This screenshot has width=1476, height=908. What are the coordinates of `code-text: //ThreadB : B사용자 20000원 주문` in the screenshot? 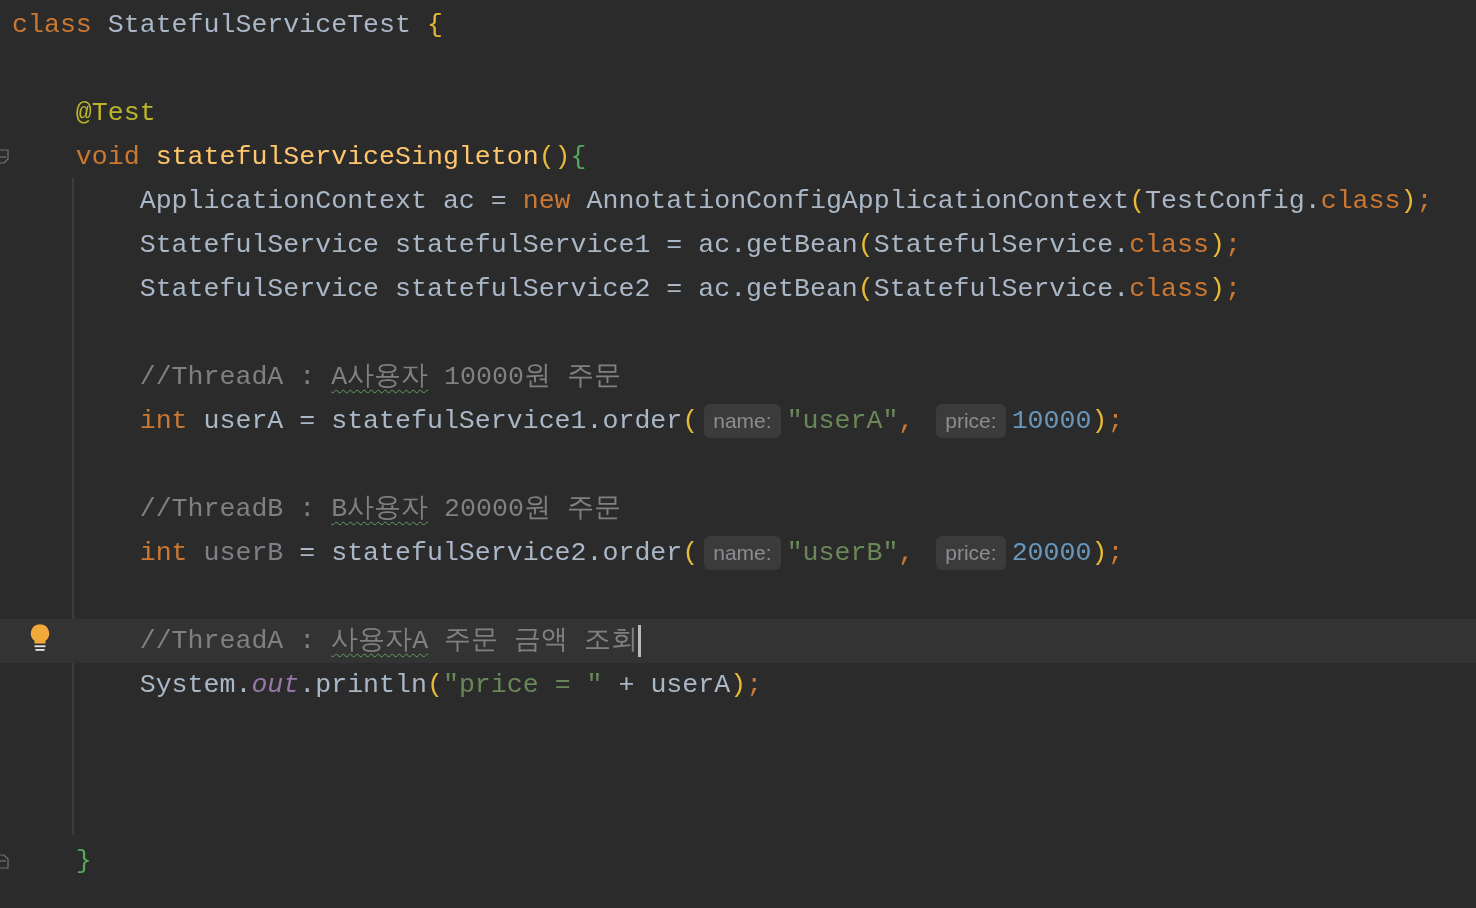 It's located at (380, 509).